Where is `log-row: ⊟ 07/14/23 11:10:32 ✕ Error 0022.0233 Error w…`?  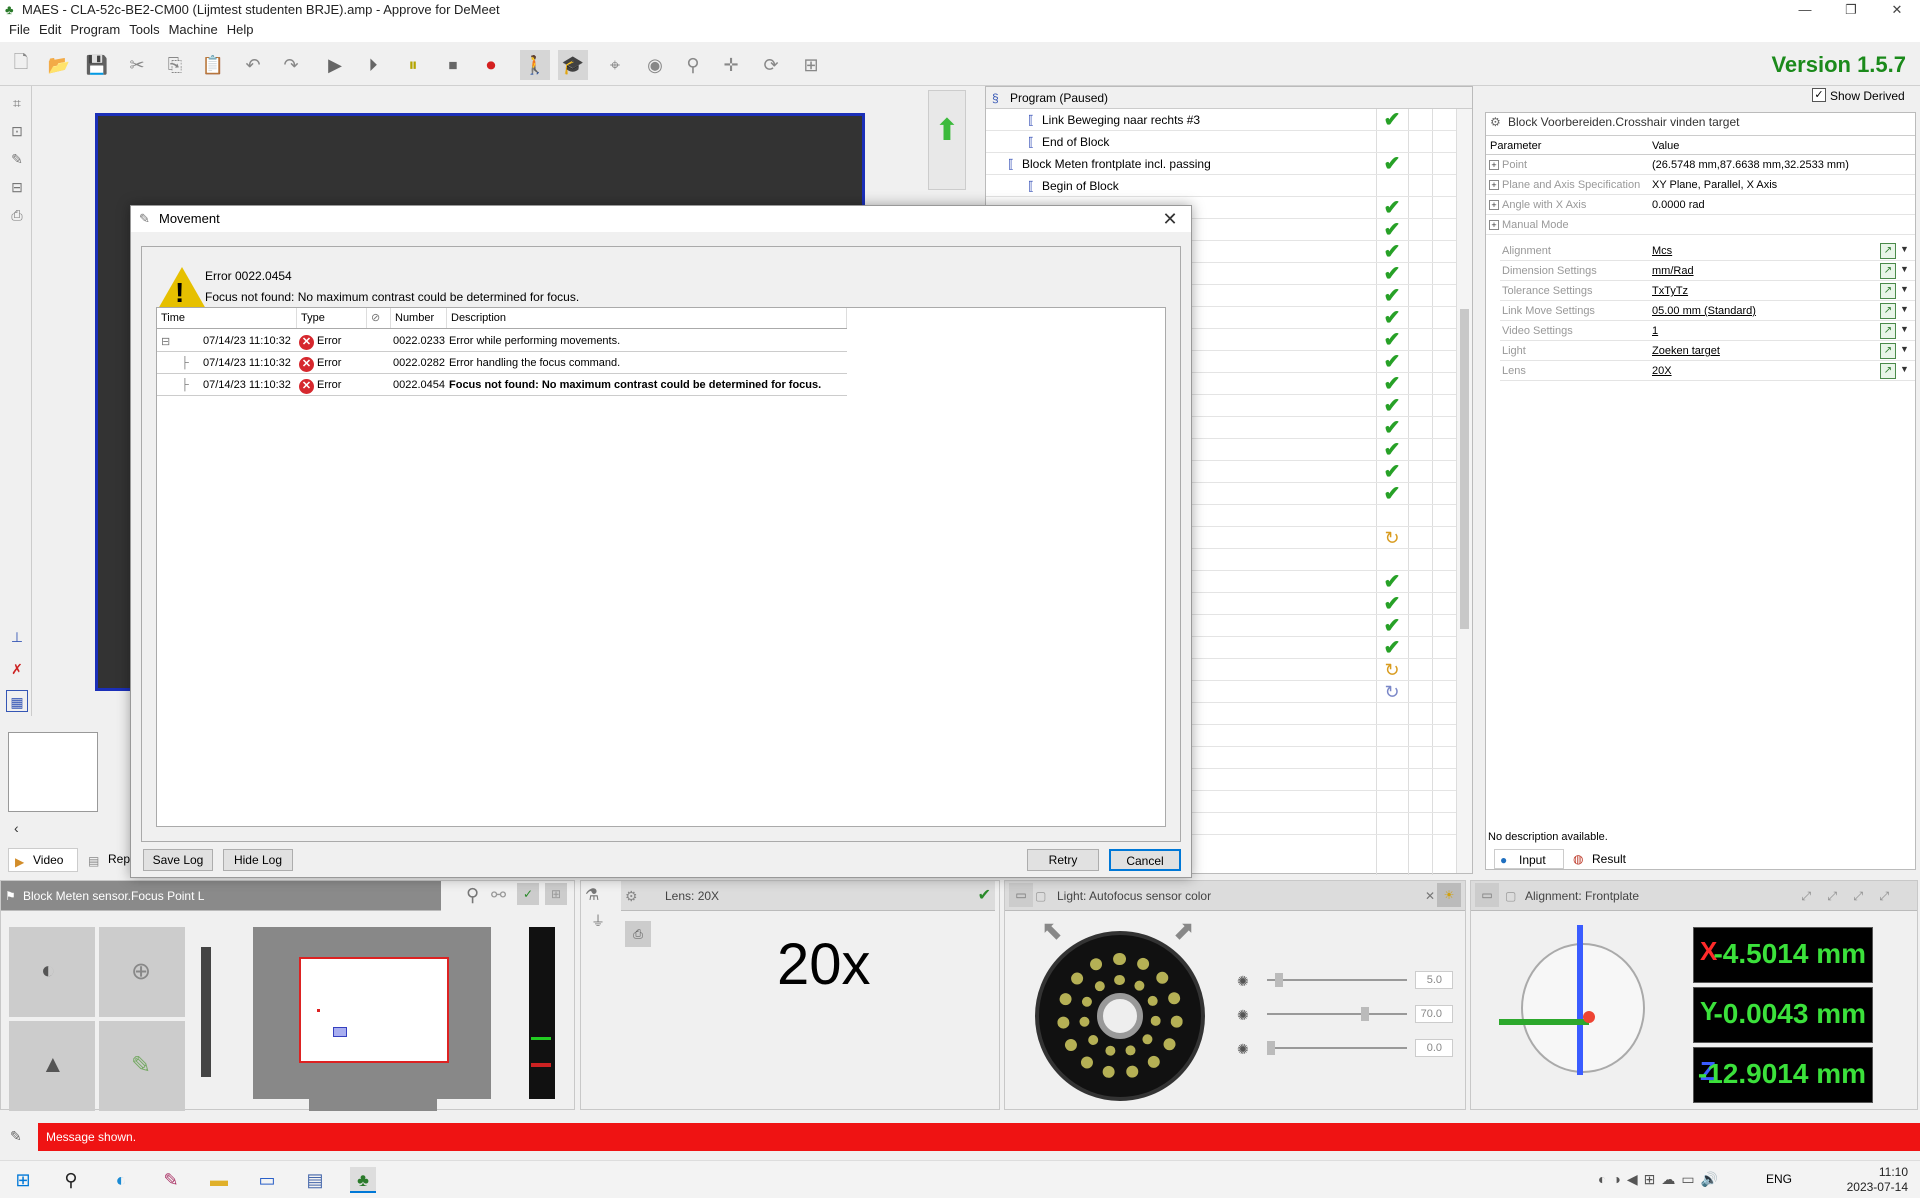
log-row: ⊟ 07/14/23 11:10:32 ✕ Error 0022.0233 Error w… is located at coordinates (502, 341).